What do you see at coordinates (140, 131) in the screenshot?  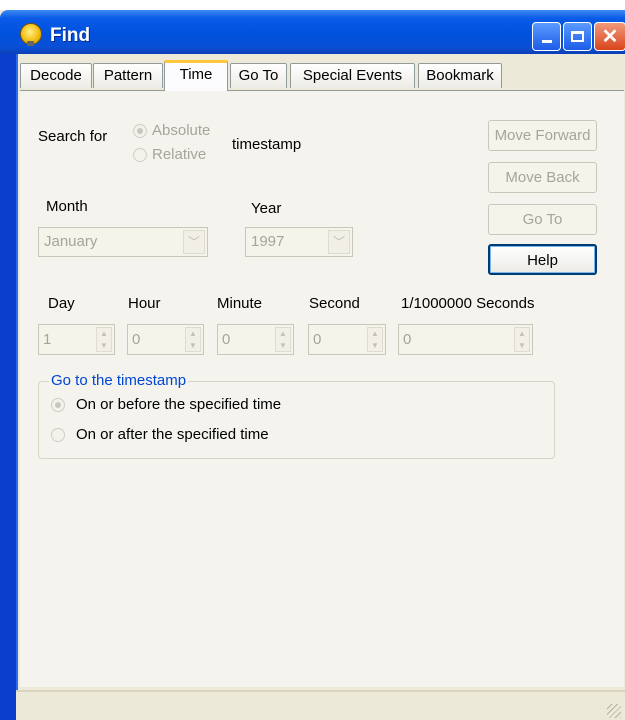 I see `absolute-radio` at bounding box center [140, 131].